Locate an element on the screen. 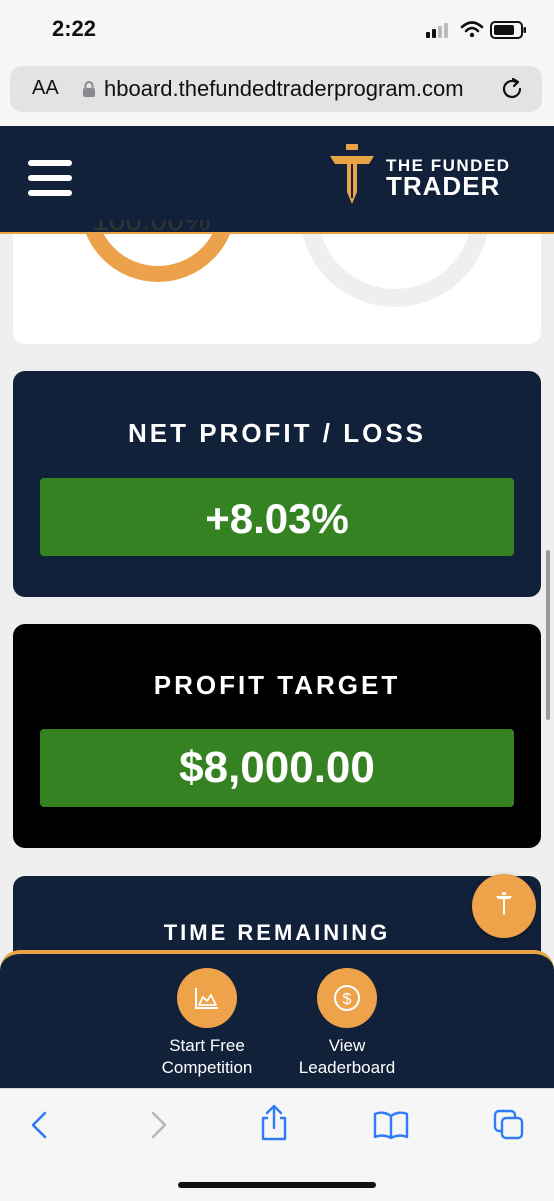 This screenshot has height=1201, width=554. leader-label-line1: View is located at coordinates (347, 1045).